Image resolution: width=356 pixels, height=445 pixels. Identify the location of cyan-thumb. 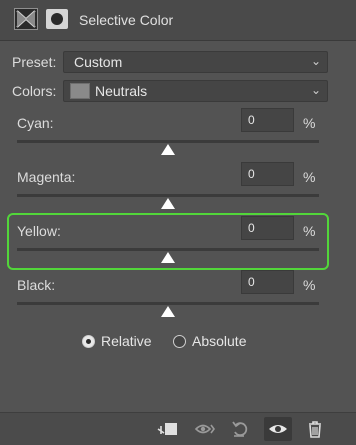
(168, 149).